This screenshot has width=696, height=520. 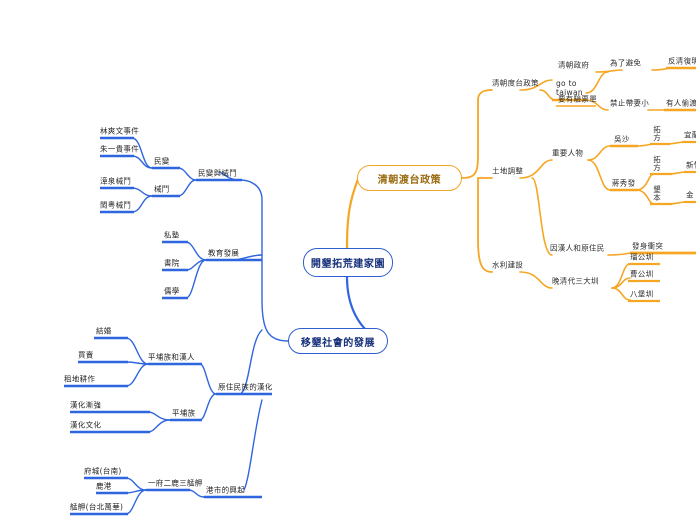 I want to click on node-jin-label: 金, so click(x=690, y=195).